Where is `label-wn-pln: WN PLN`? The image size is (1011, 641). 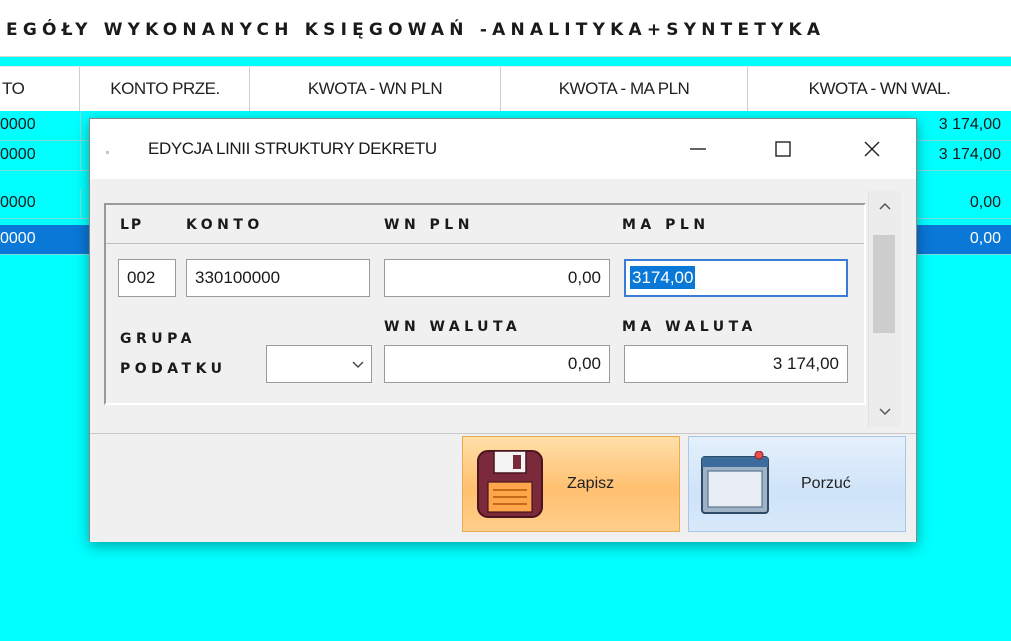 label-wn-pln: WN PLN is located at coordinates (429, 225).